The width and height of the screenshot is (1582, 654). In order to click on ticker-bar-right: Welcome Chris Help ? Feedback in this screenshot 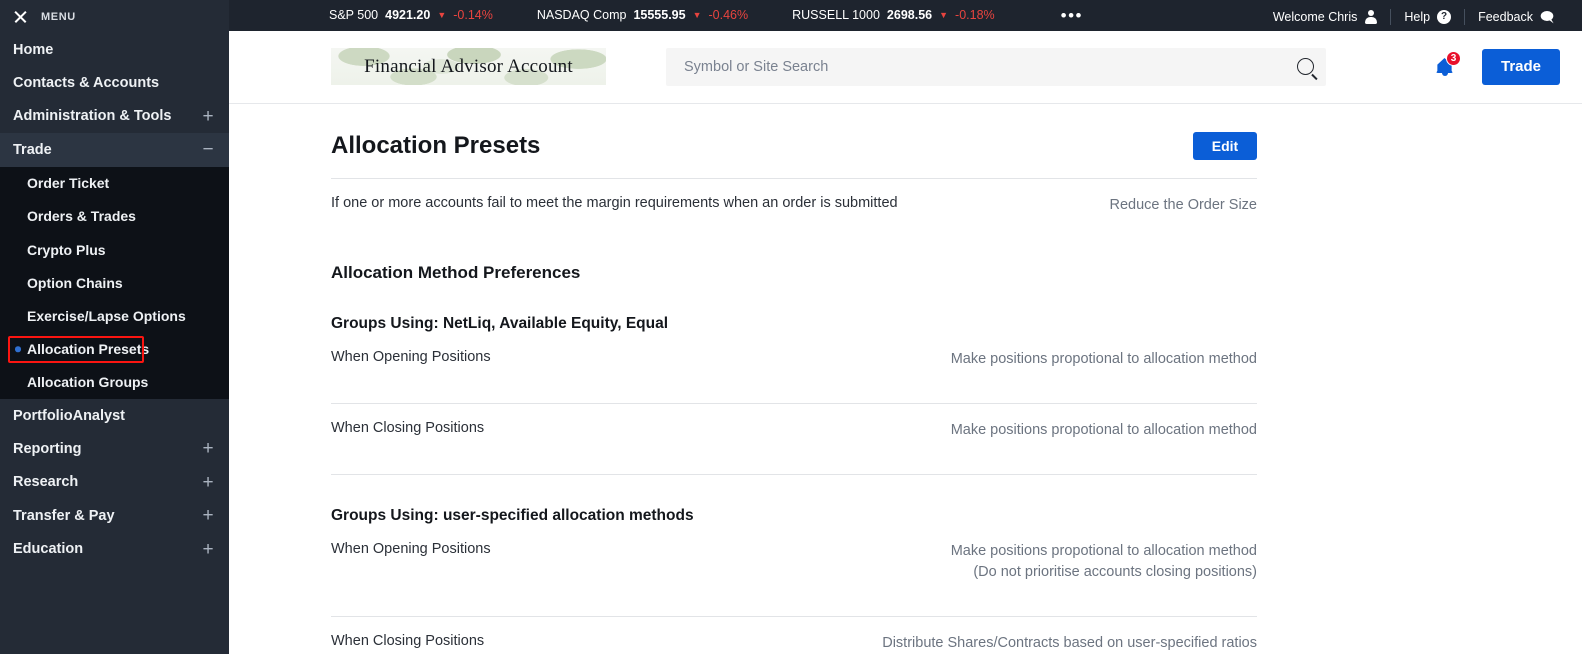, I will do `click(1414, 16)`.